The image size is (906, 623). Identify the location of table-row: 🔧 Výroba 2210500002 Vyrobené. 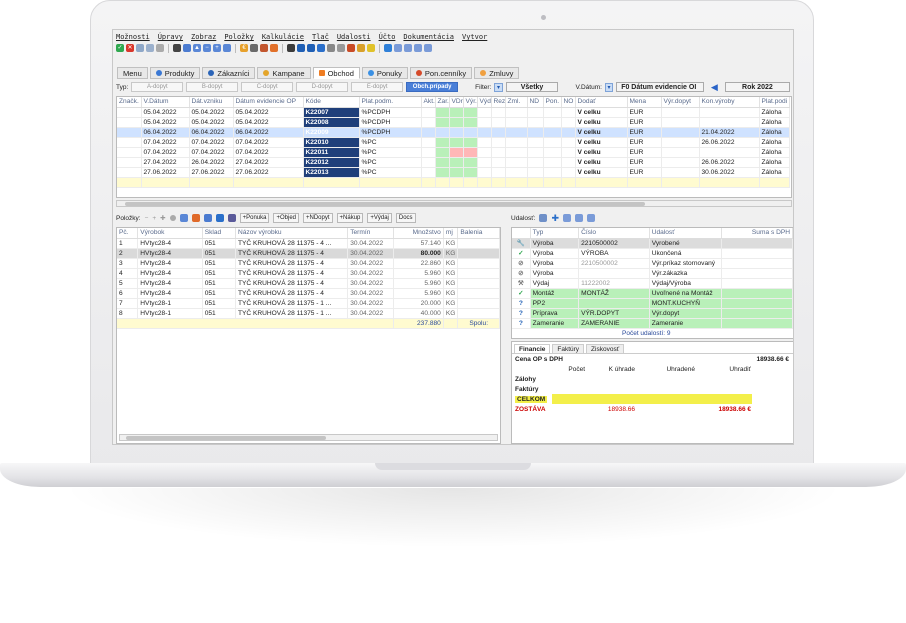
(652, 243).